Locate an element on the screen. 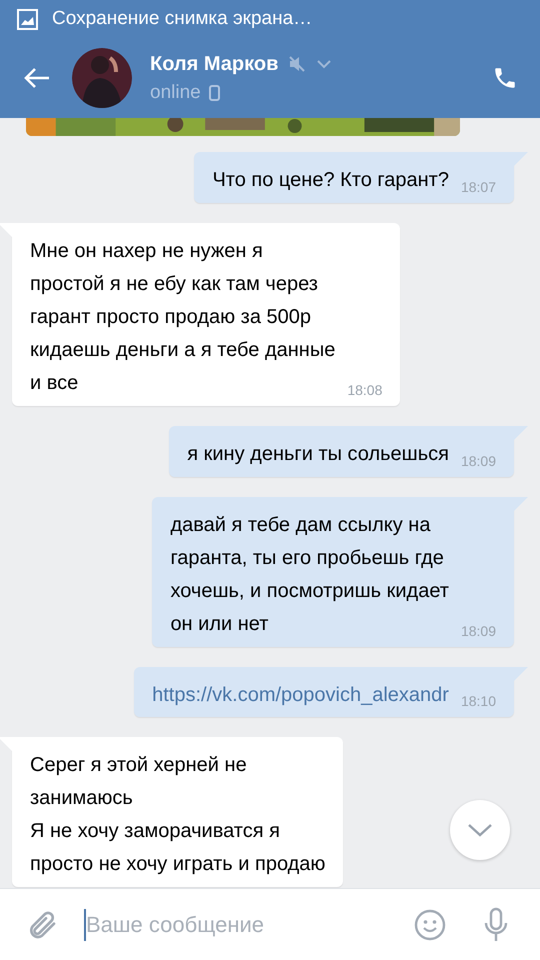 This screenshot has height=960, width=540. message-text: Серег я этой херней не занимаюсь Я не хочу заморачиватся я просто не хочу играть и продаю is located at coordinates (178, 815).